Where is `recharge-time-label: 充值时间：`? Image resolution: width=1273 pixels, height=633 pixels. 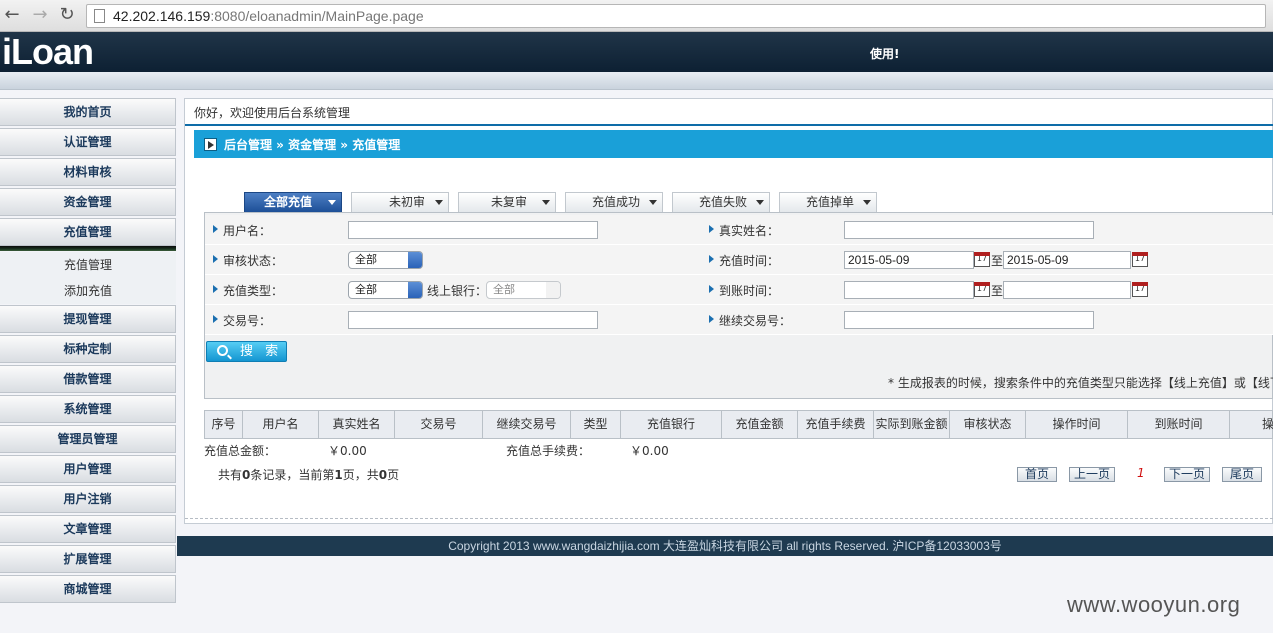 recharge-time-label: 充值时间： is located at coordinates (744, 261).